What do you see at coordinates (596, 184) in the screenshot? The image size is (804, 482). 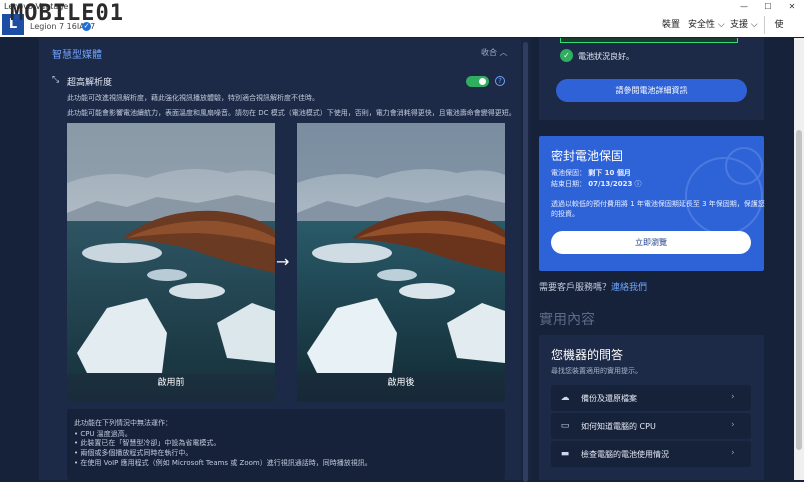 I see `warranty-end-date: 結束日期： 07/13/2023 ⓘ` at bounding box center [596, 184].